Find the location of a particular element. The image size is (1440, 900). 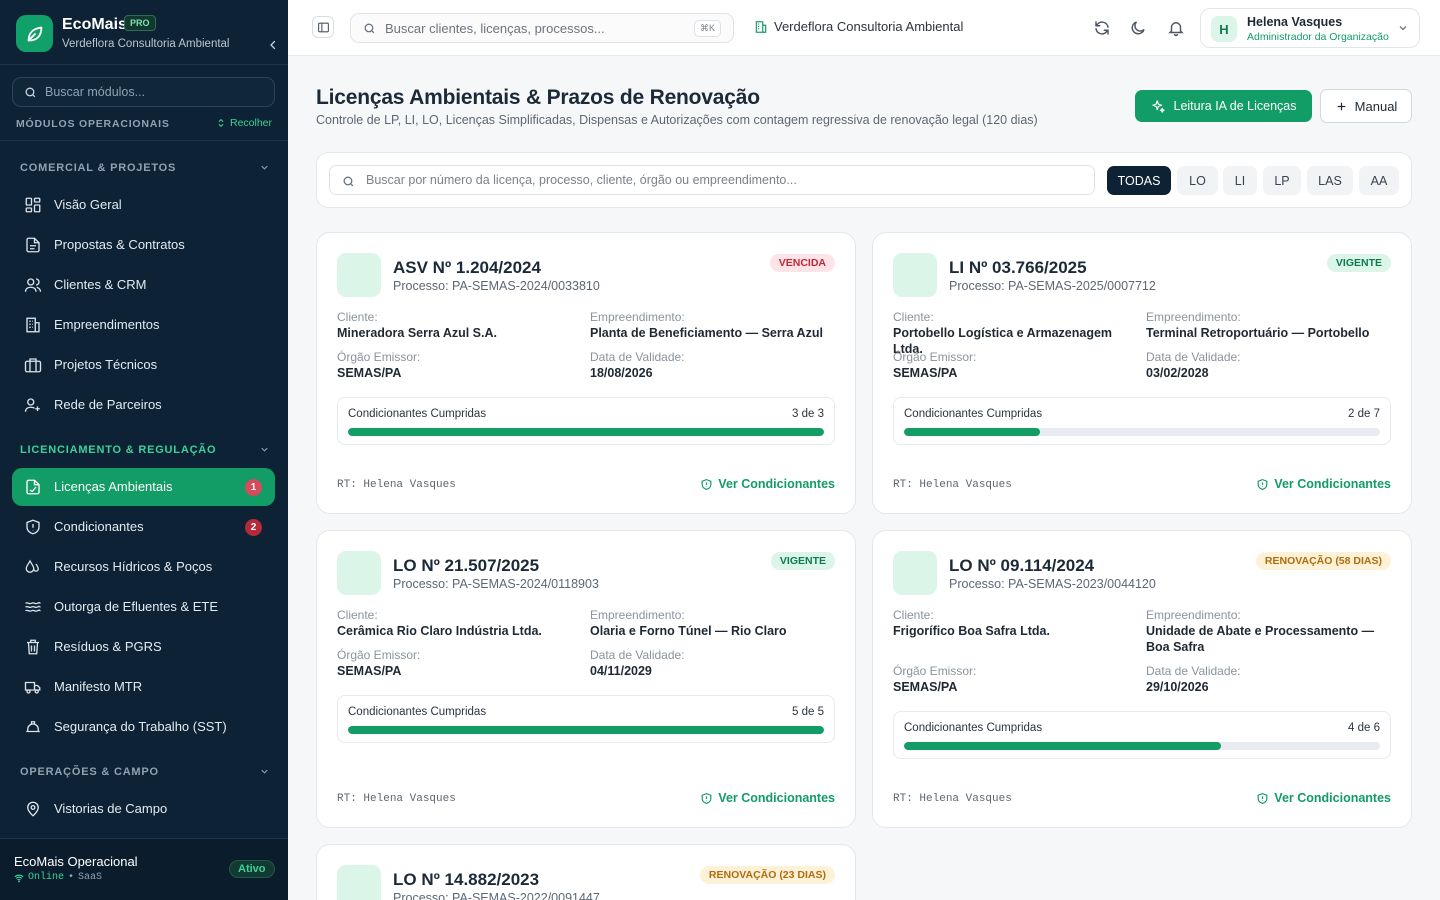

validity-value: 29/10/2026 is located at coordinates (1177, 687).